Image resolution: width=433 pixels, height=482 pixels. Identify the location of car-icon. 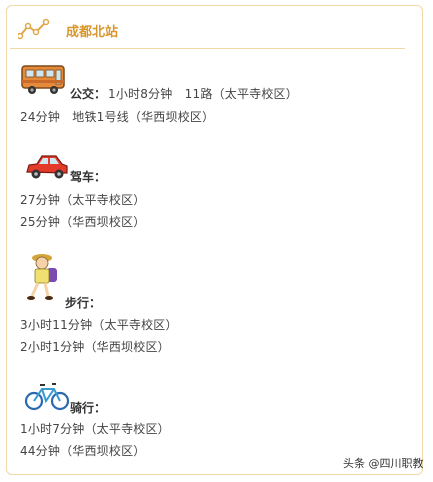
(47, 169).